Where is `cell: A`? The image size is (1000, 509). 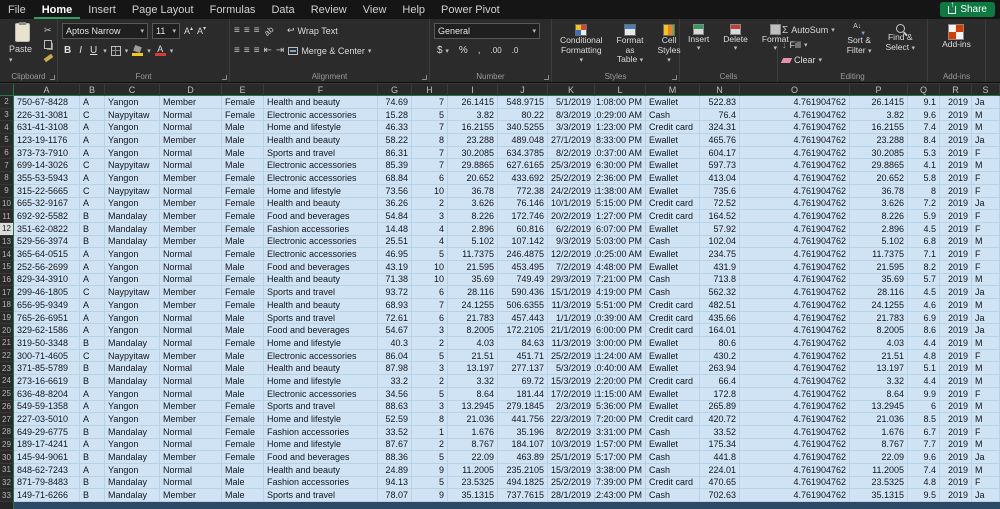 cell: A is located at coordinates (92, 305).